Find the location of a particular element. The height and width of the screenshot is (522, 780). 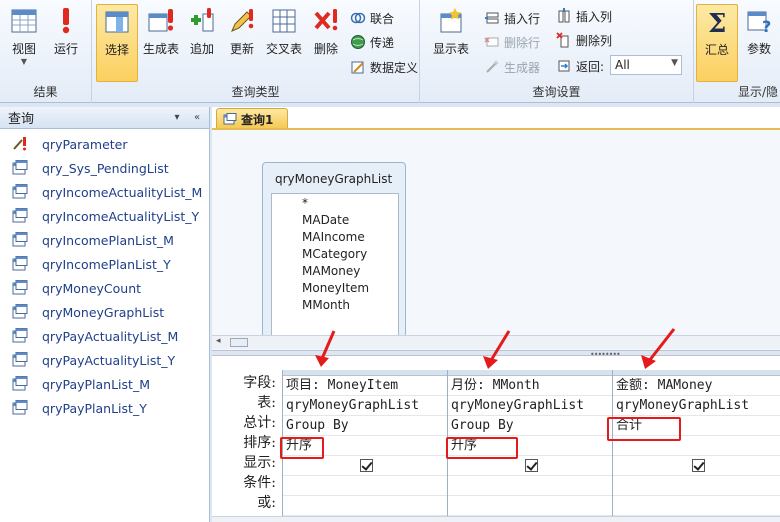

nav-item-query: qryPayPlanList_M is located at coordinates (104, 384).